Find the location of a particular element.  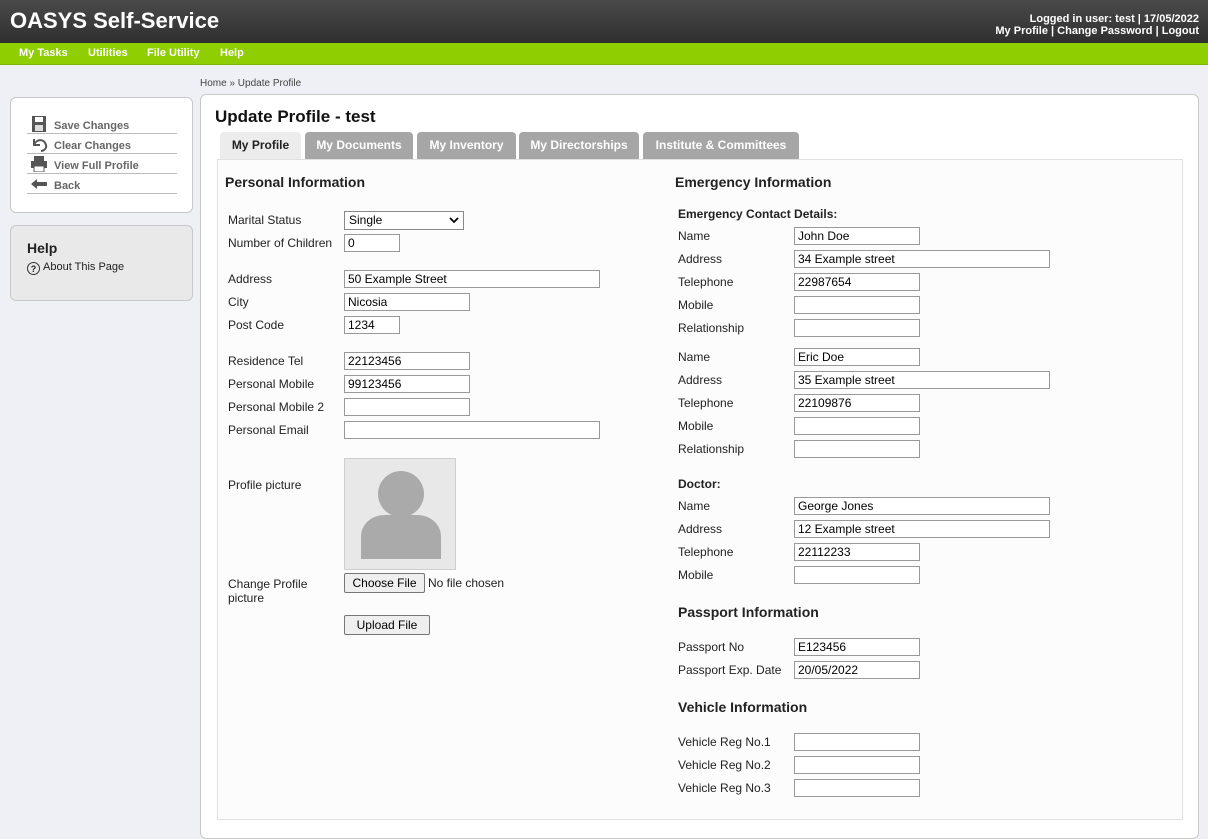

contact2-telephone-input is located at coordinates (857, 403).